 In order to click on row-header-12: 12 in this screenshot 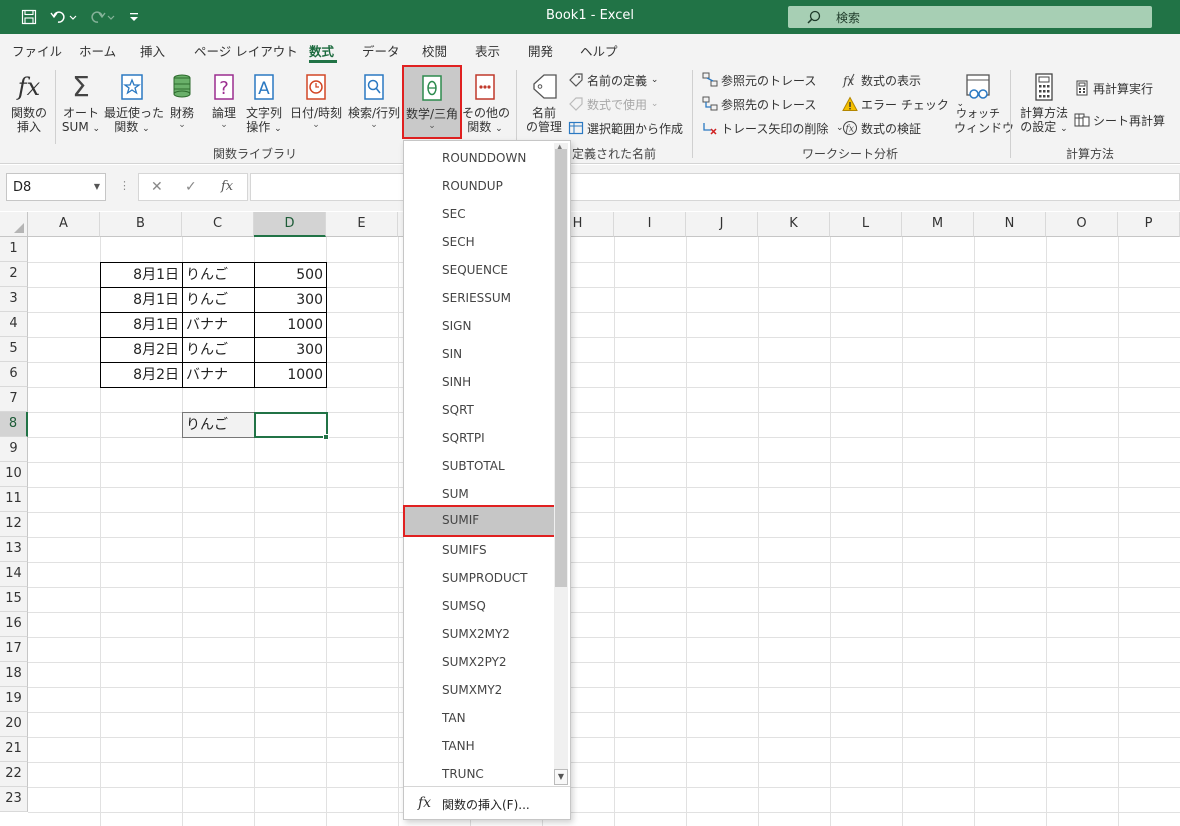, I will do `click(14, 524)`.